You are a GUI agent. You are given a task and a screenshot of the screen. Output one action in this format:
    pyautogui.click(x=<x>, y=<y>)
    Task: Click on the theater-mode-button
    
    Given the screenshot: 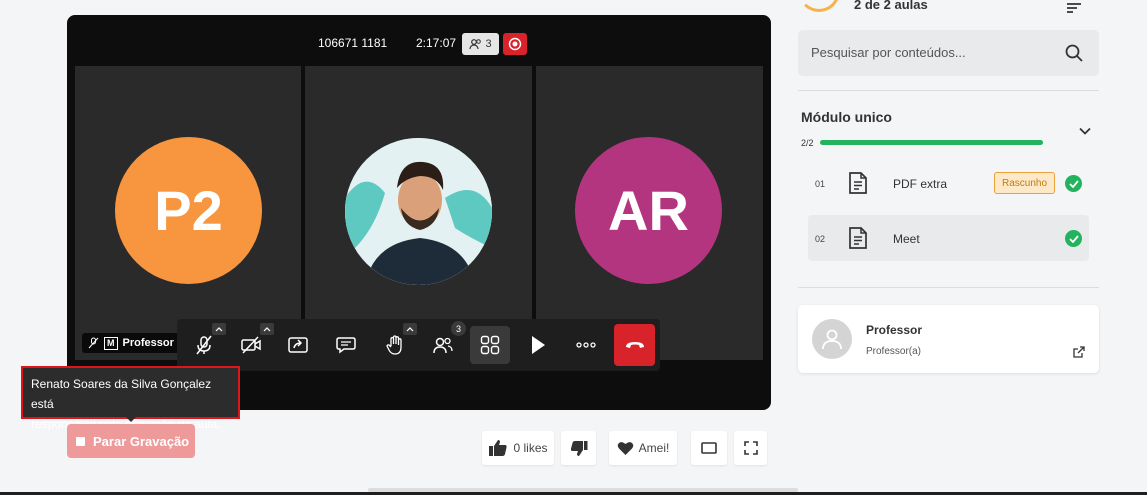 What is the action you would take?
    pyautogui.click(x=709, y=448)
    